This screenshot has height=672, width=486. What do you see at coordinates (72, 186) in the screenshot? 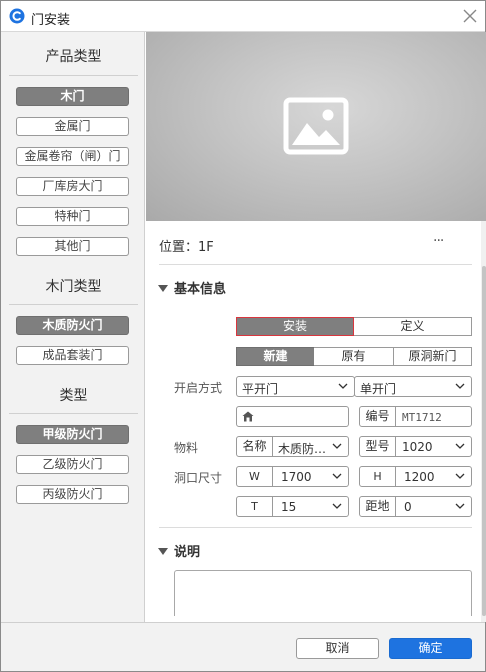
I see `product-type-warehouse-door: 厂库房大门` at bounding box center [72, 186].